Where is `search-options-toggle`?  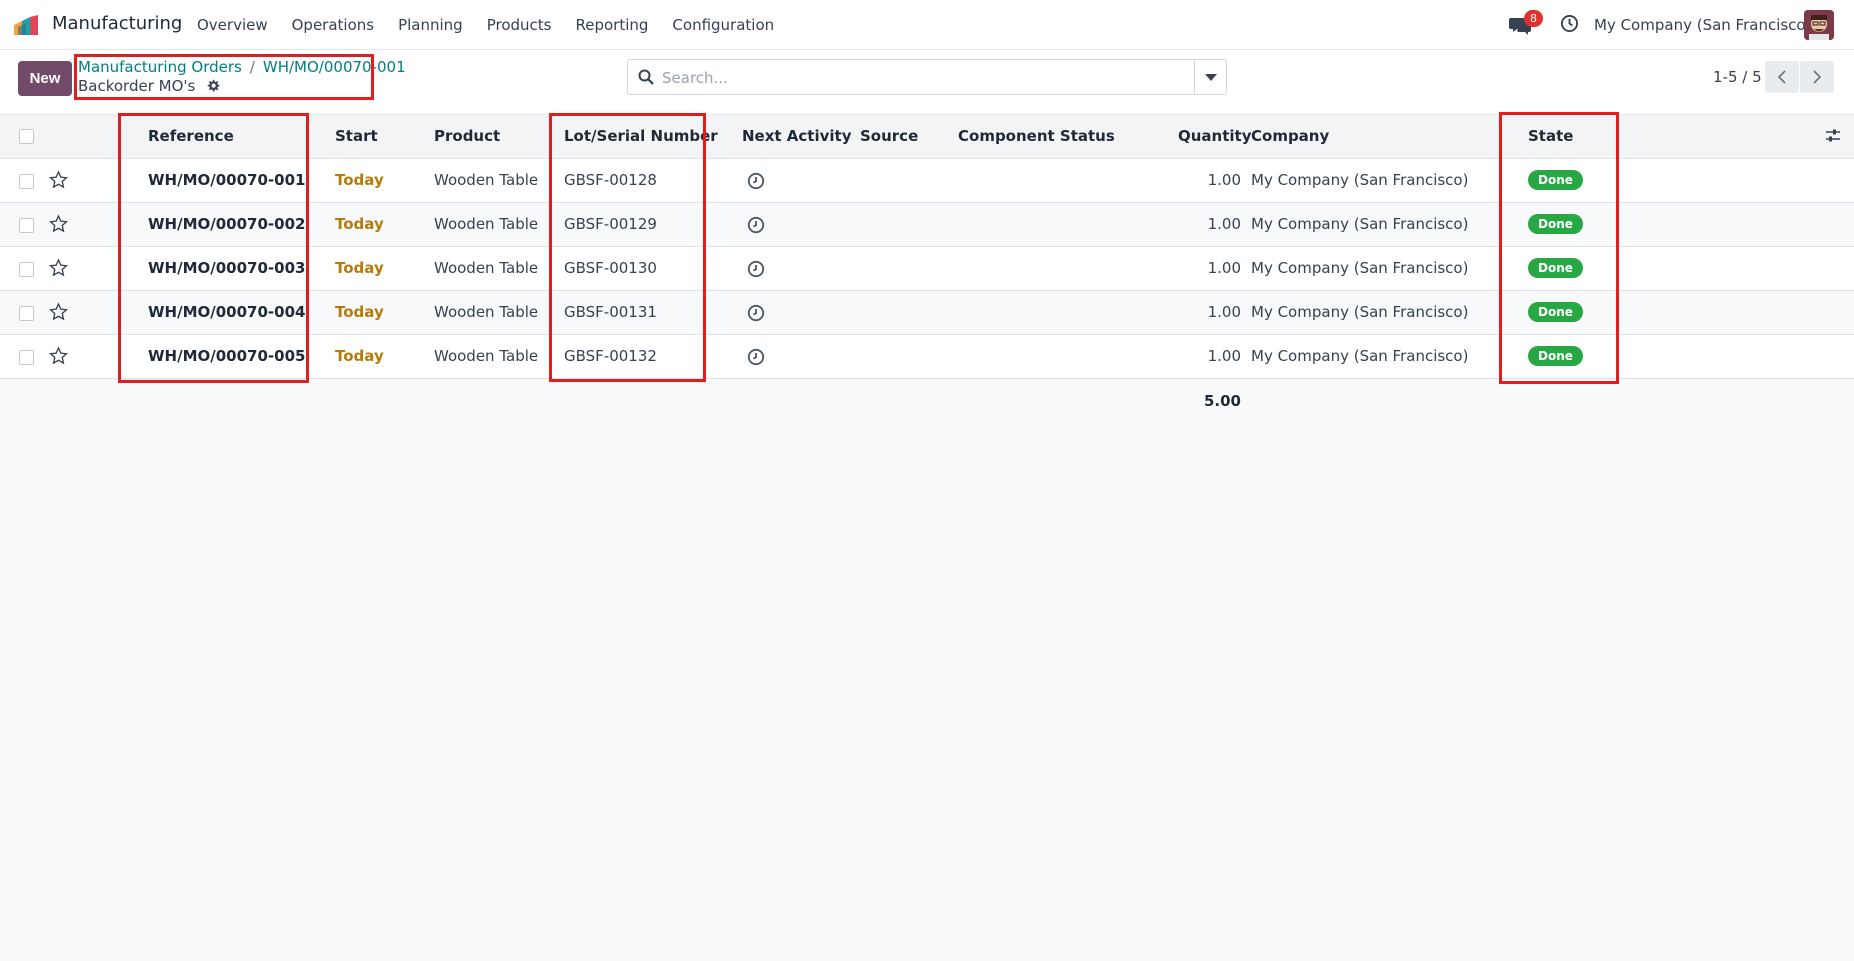 search-options-toggle is located at coordinates (1210, 77).